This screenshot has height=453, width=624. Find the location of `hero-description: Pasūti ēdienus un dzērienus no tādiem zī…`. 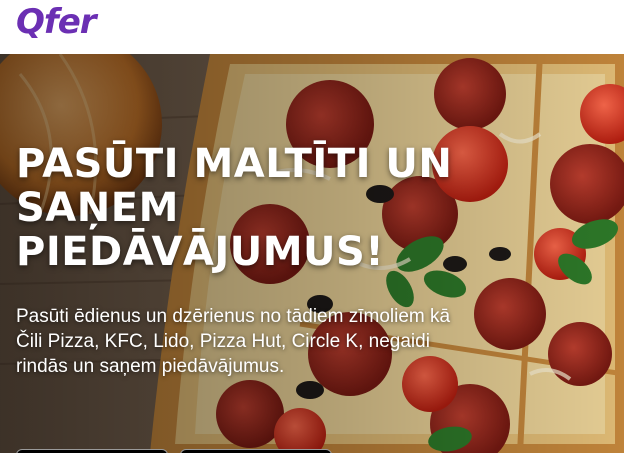

hero-description: Pasūti ēdienus un dzērienus no tādiem zī… is located at coordinates (233, 341).